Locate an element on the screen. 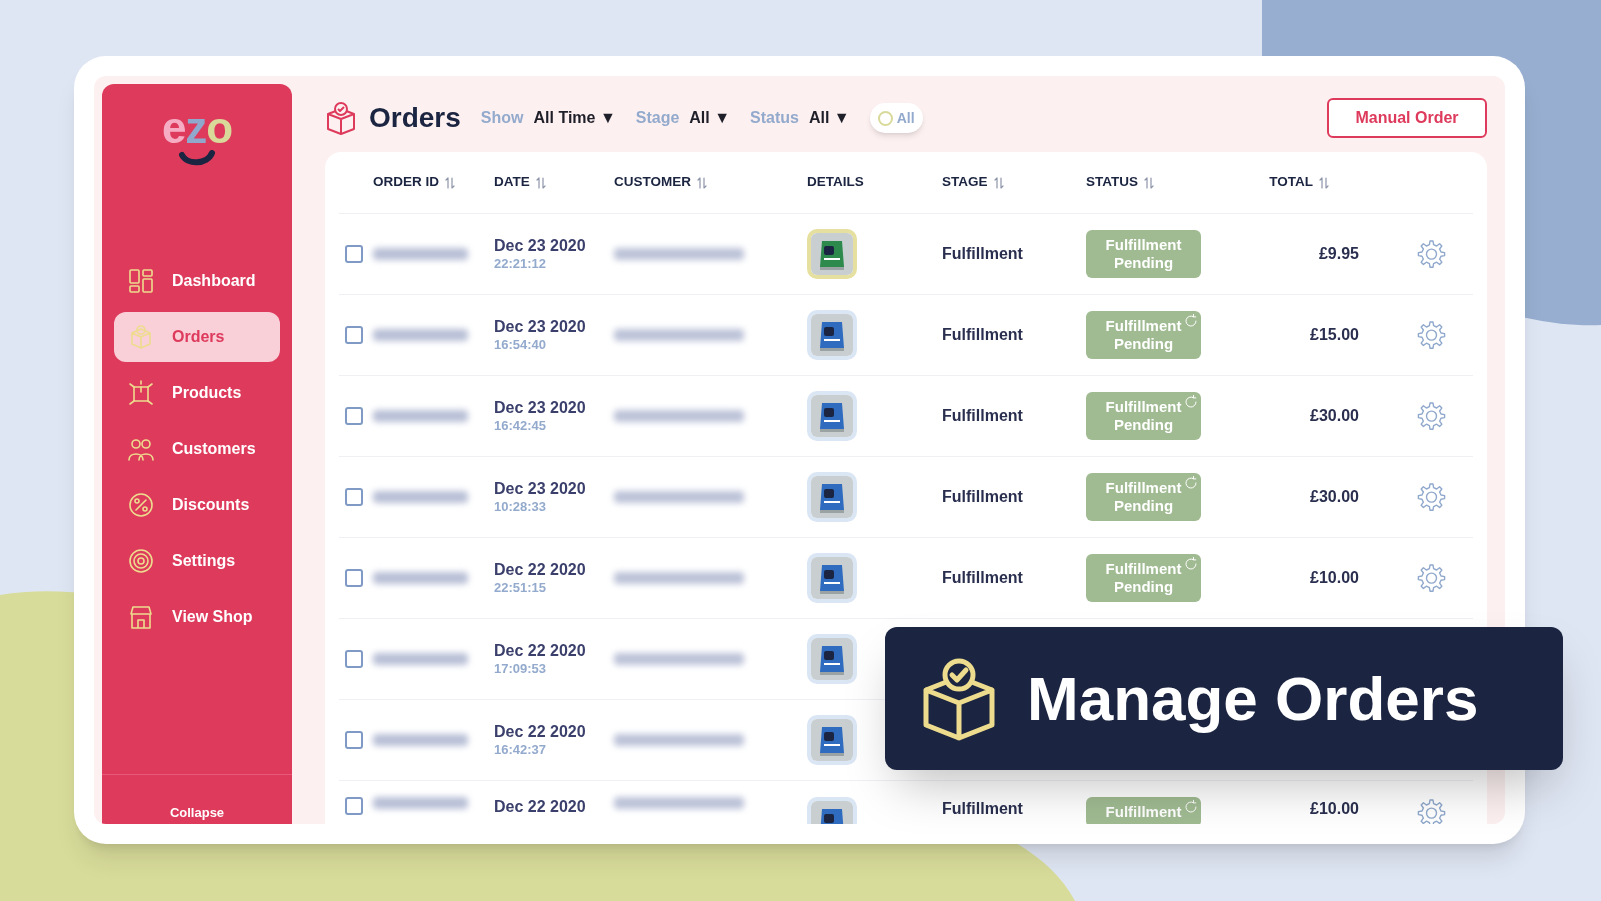  smile-icon is located at coordinates (197, 158).